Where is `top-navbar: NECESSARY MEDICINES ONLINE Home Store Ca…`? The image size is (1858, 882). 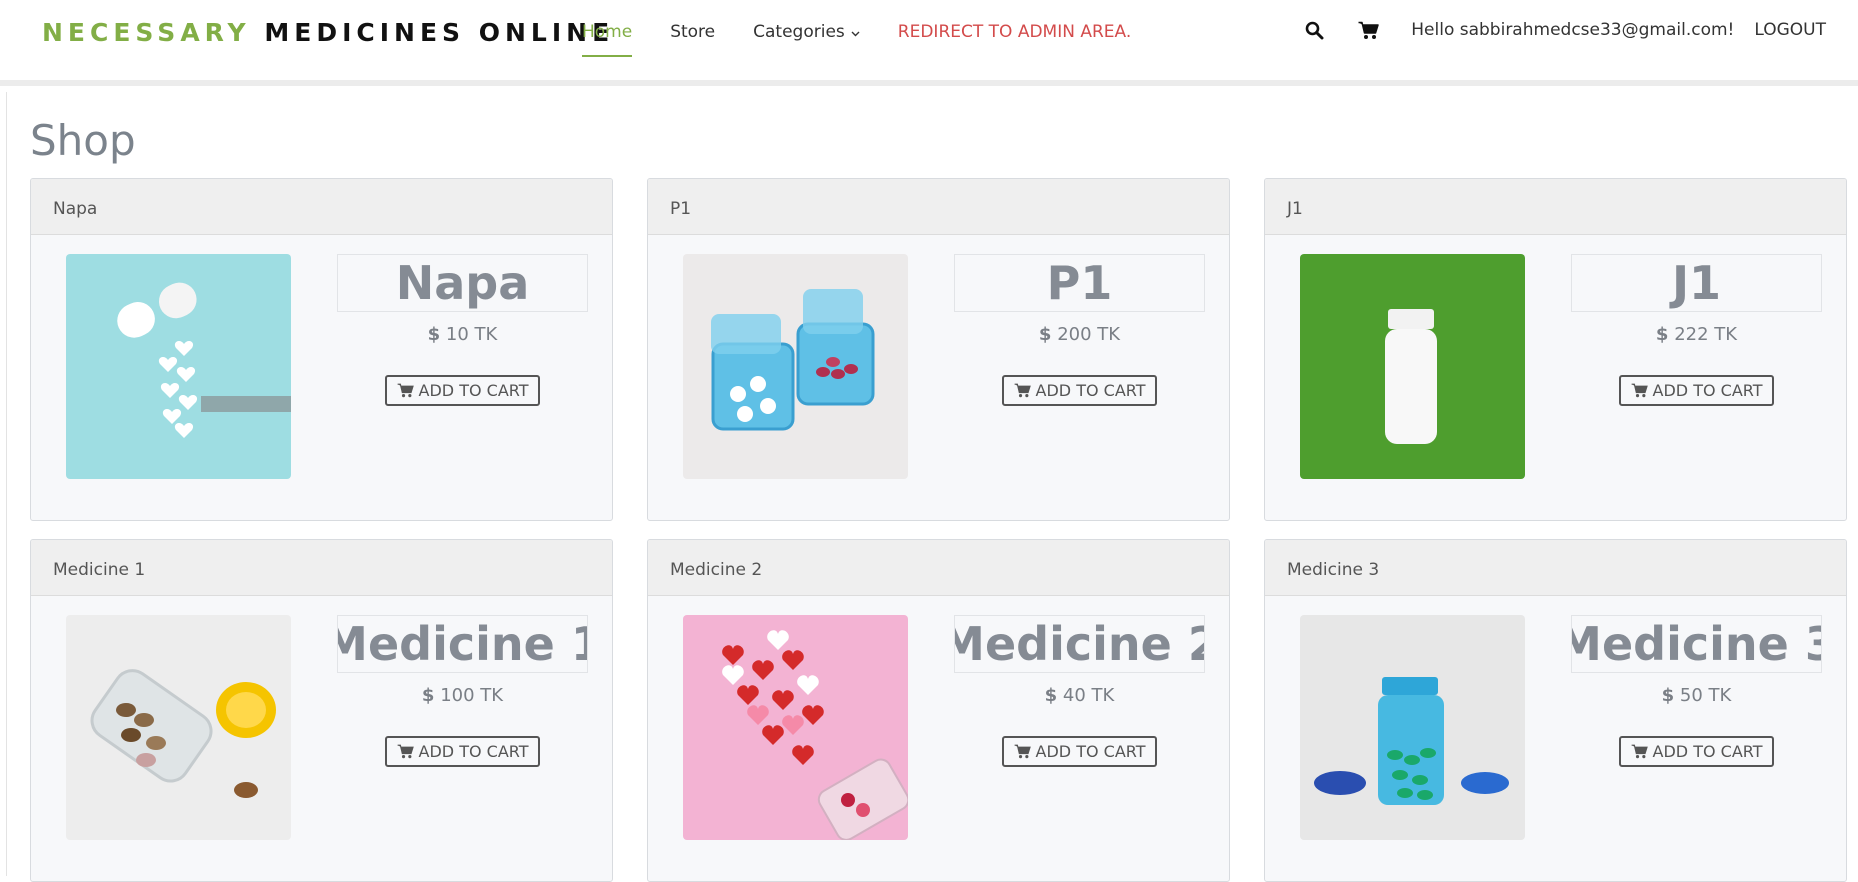
top-navbar: NECESSARY MEDICINES ONLINE Home Store Ca… is located at coordinates (929, 43).